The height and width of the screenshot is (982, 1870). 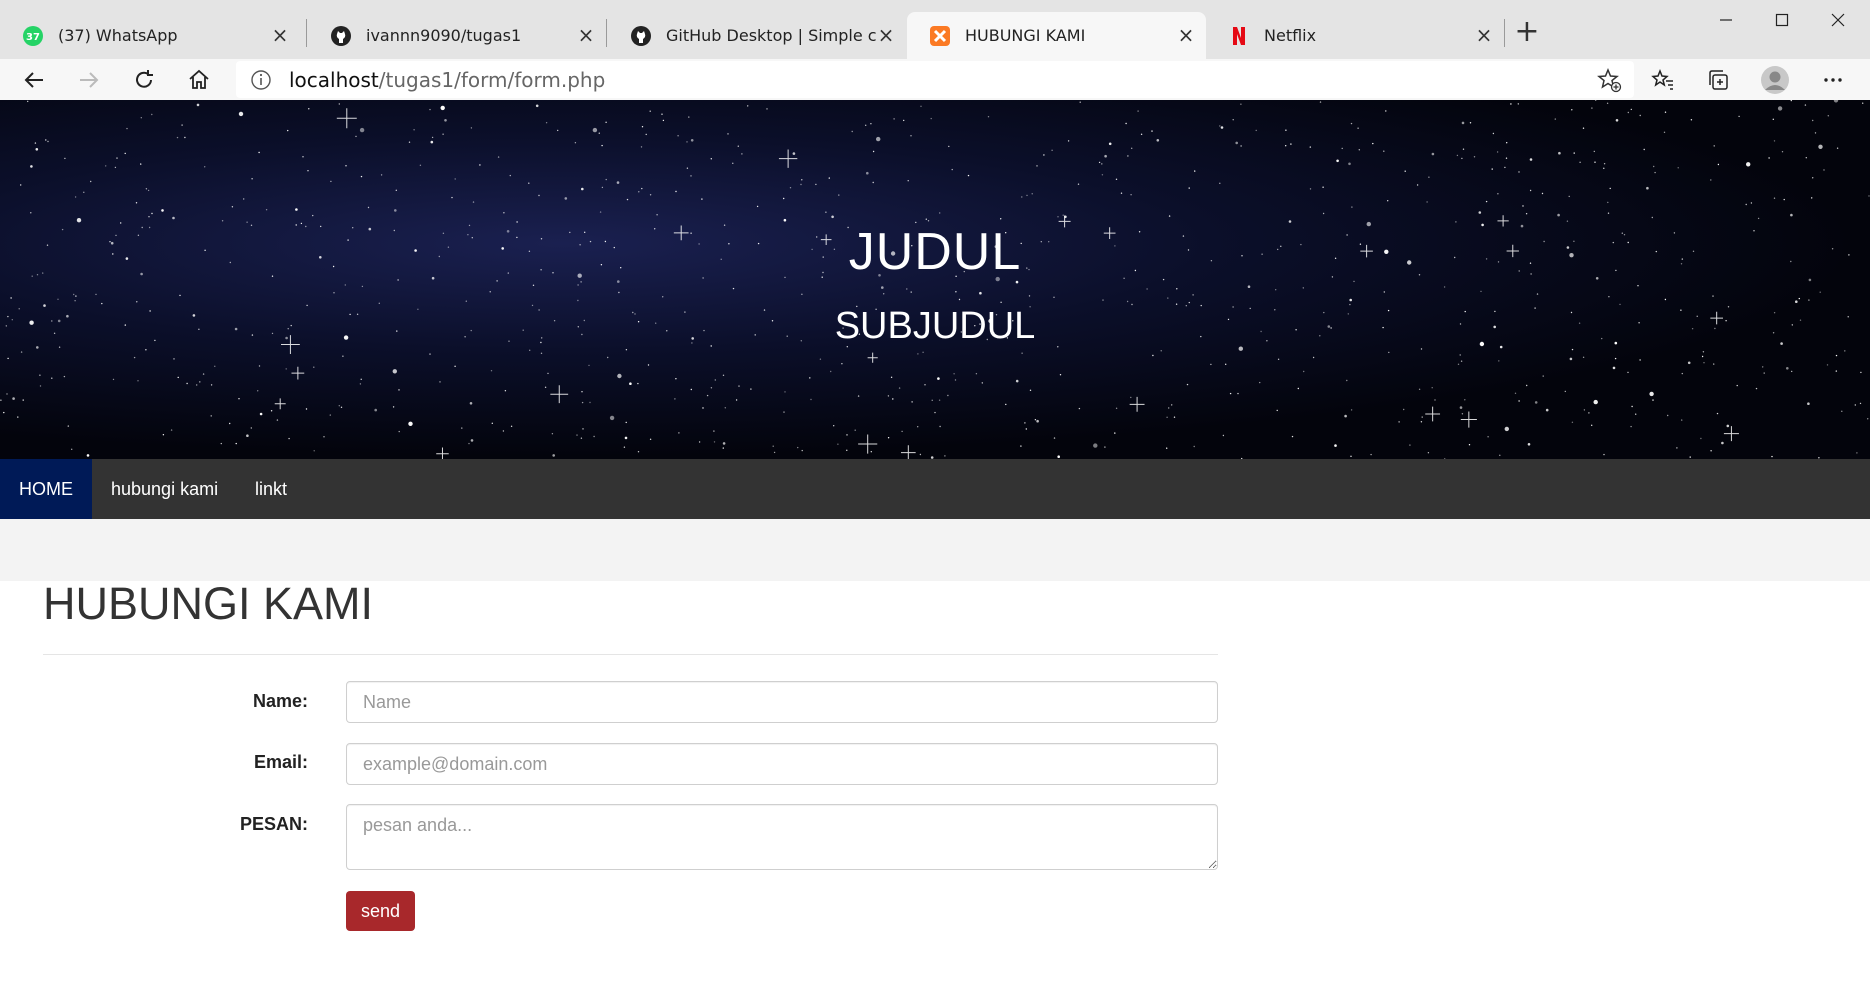 What do you see at coordinates (1355, 35) in the screenshot?
I see `tab-netflix: Netflix ×` at bounding box center [1355, 35].